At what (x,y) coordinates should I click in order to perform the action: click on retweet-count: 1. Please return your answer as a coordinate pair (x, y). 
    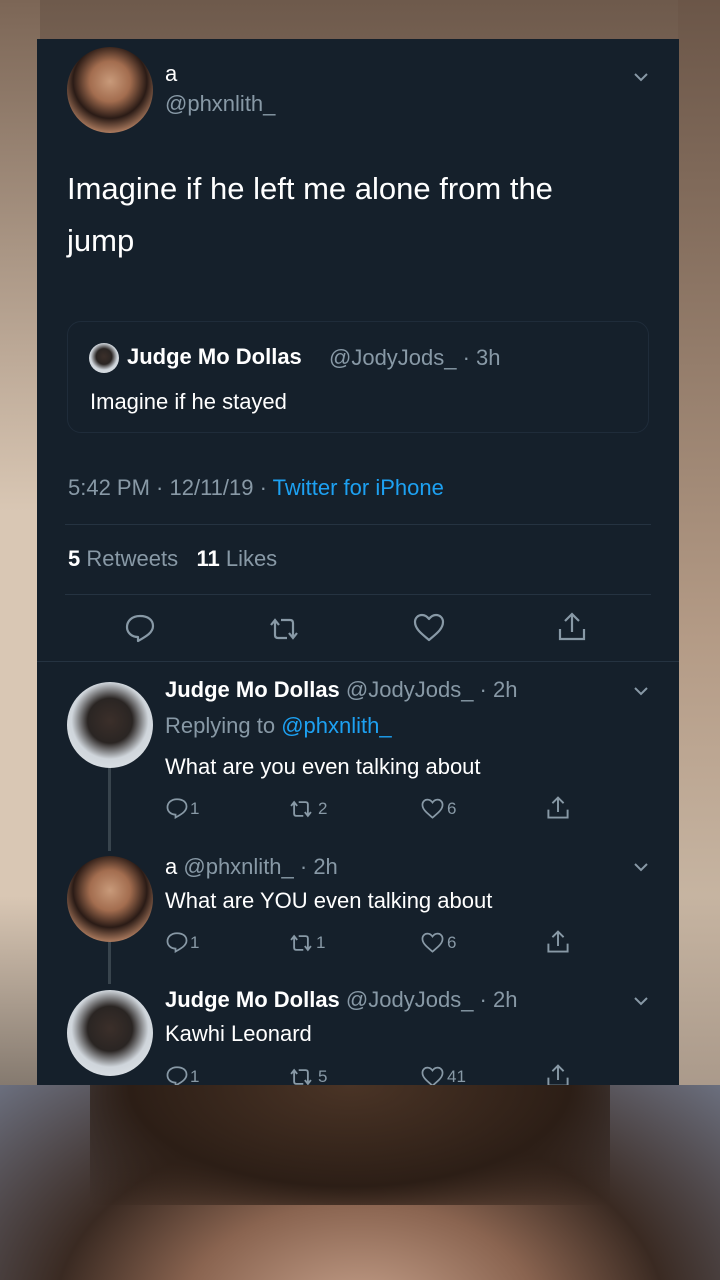
    Looking at the image, I should click on (321, 942).